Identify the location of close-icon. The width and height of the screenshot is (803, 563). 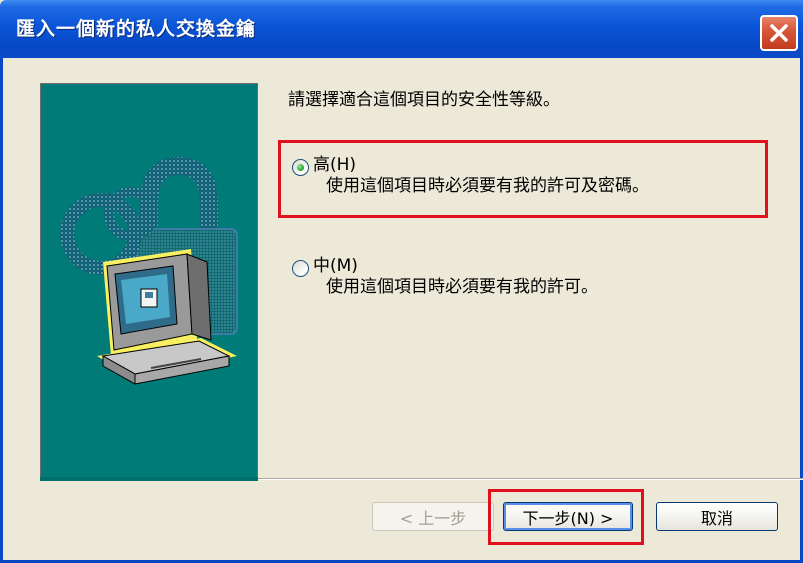
(779, 33).